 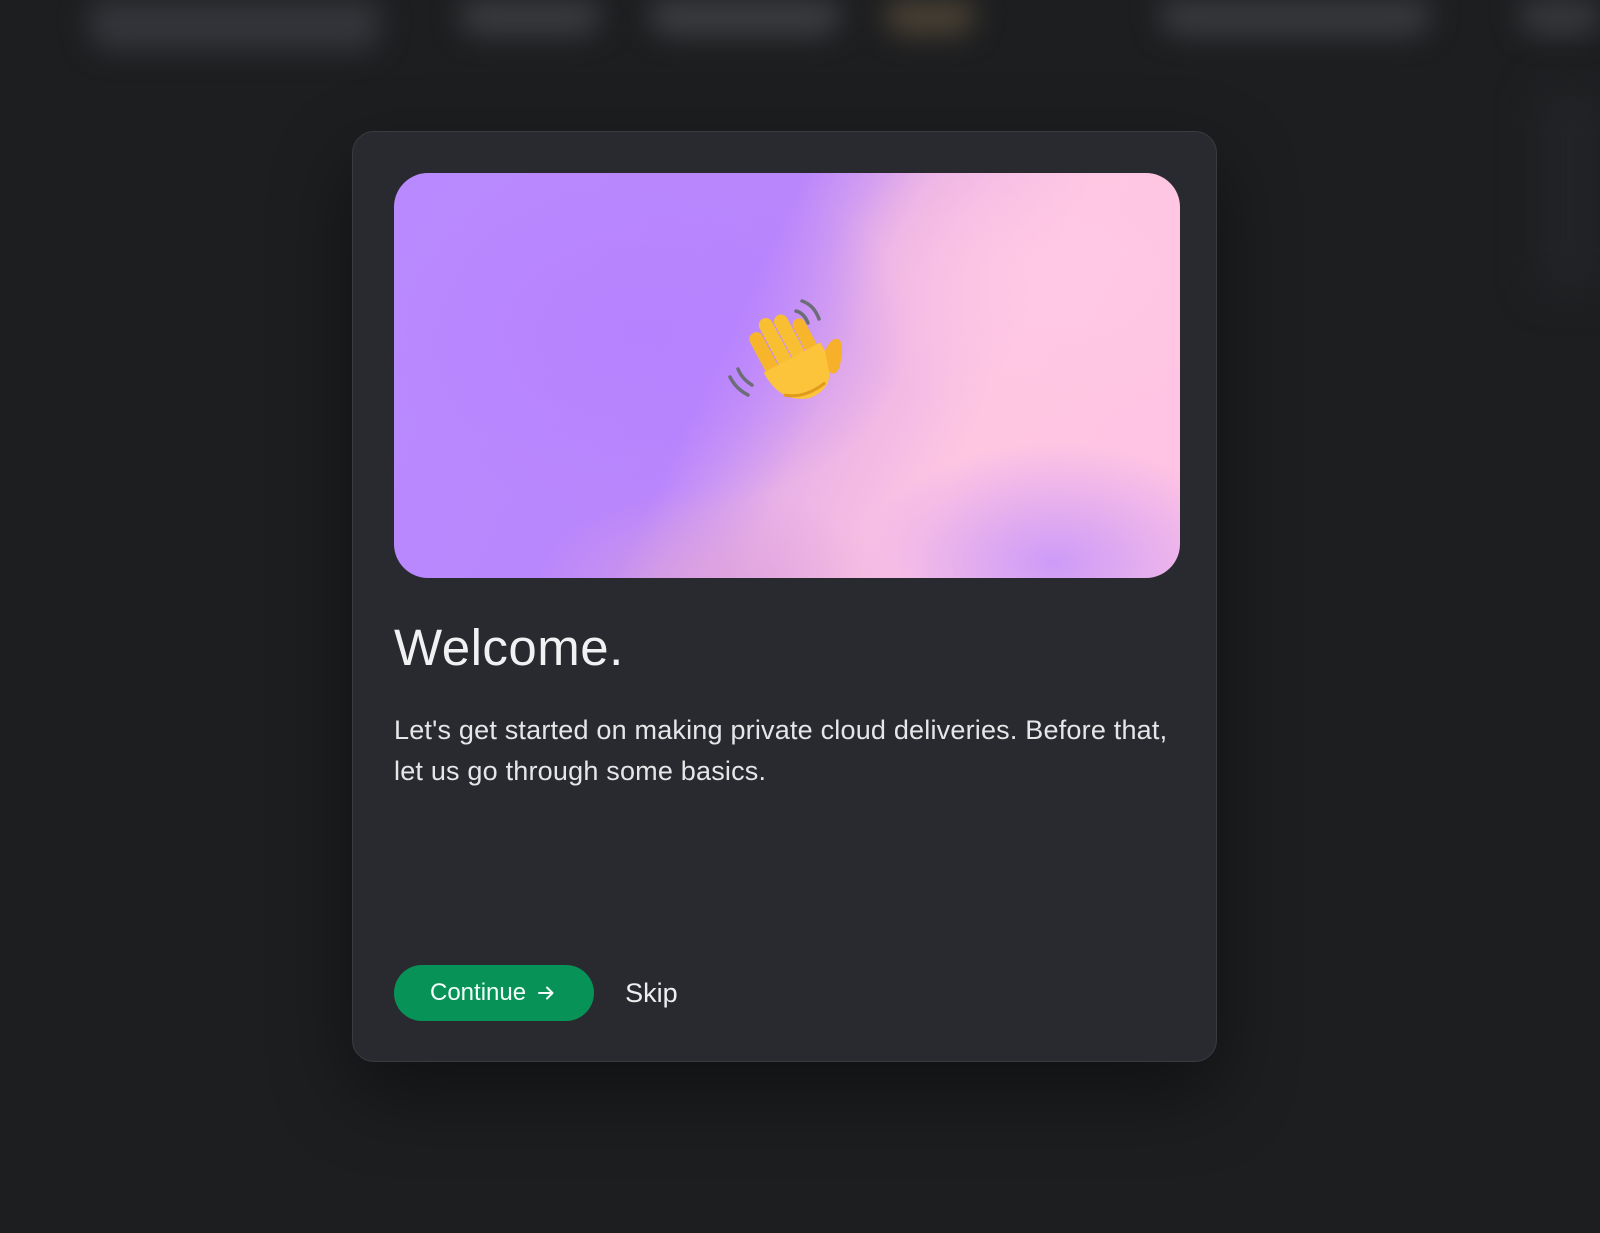 What do you see at coordinates (478, 992) in the screenshot?
I see `continue-button-label: Continue` at bounding box center [478, 992].